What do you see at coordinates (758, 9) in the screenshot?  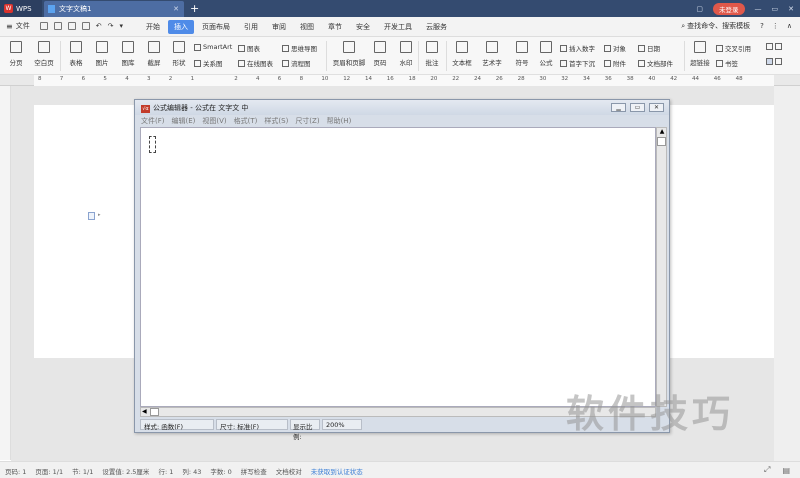 I see `minimize-icon: —` at bounding box center [758, 9].